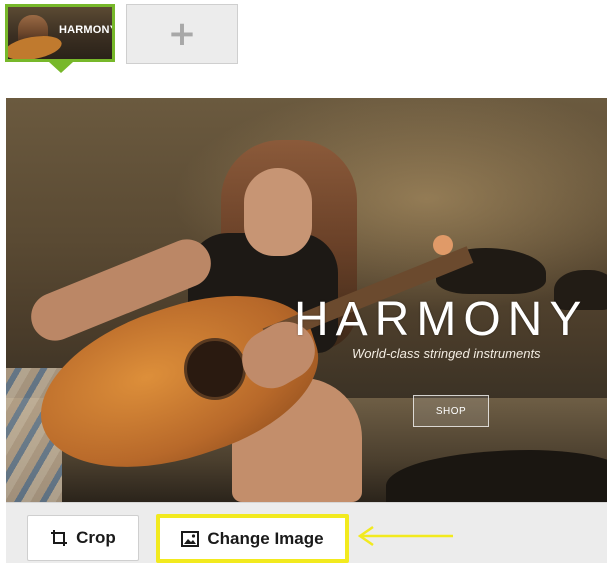 This screenshot has width=607, height=563. I want to click on thumbnail-title: HARMONY, so click(87, 30).